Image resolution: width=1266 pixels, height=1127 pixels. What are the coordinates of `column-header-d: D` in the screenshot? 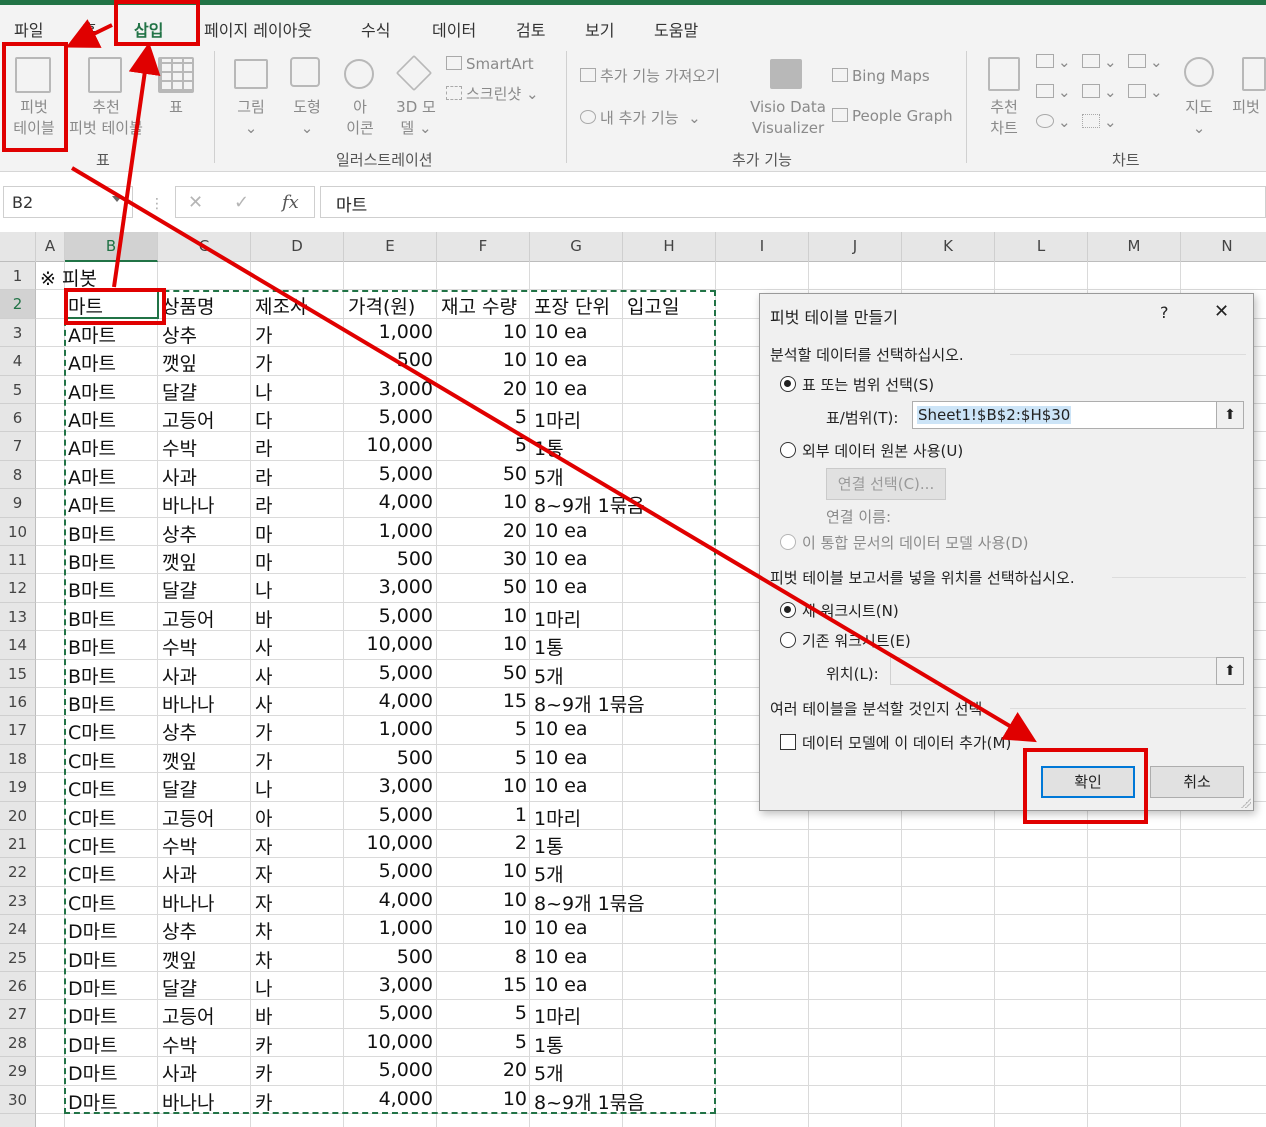 It's located at (297, 247).